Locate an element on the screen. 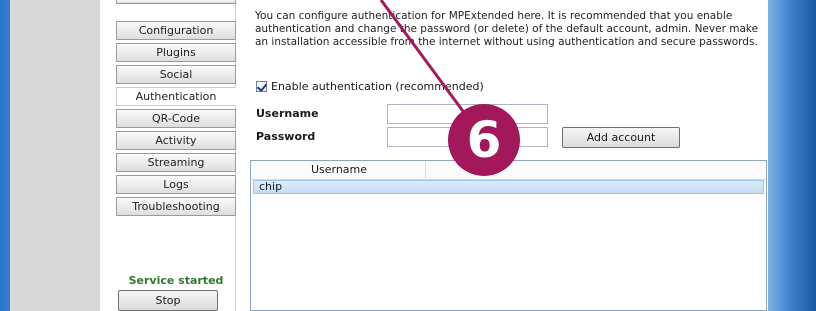 This screenshot has width=816, height=311. callout-badge: 6 is located at coordinates (484, 140).